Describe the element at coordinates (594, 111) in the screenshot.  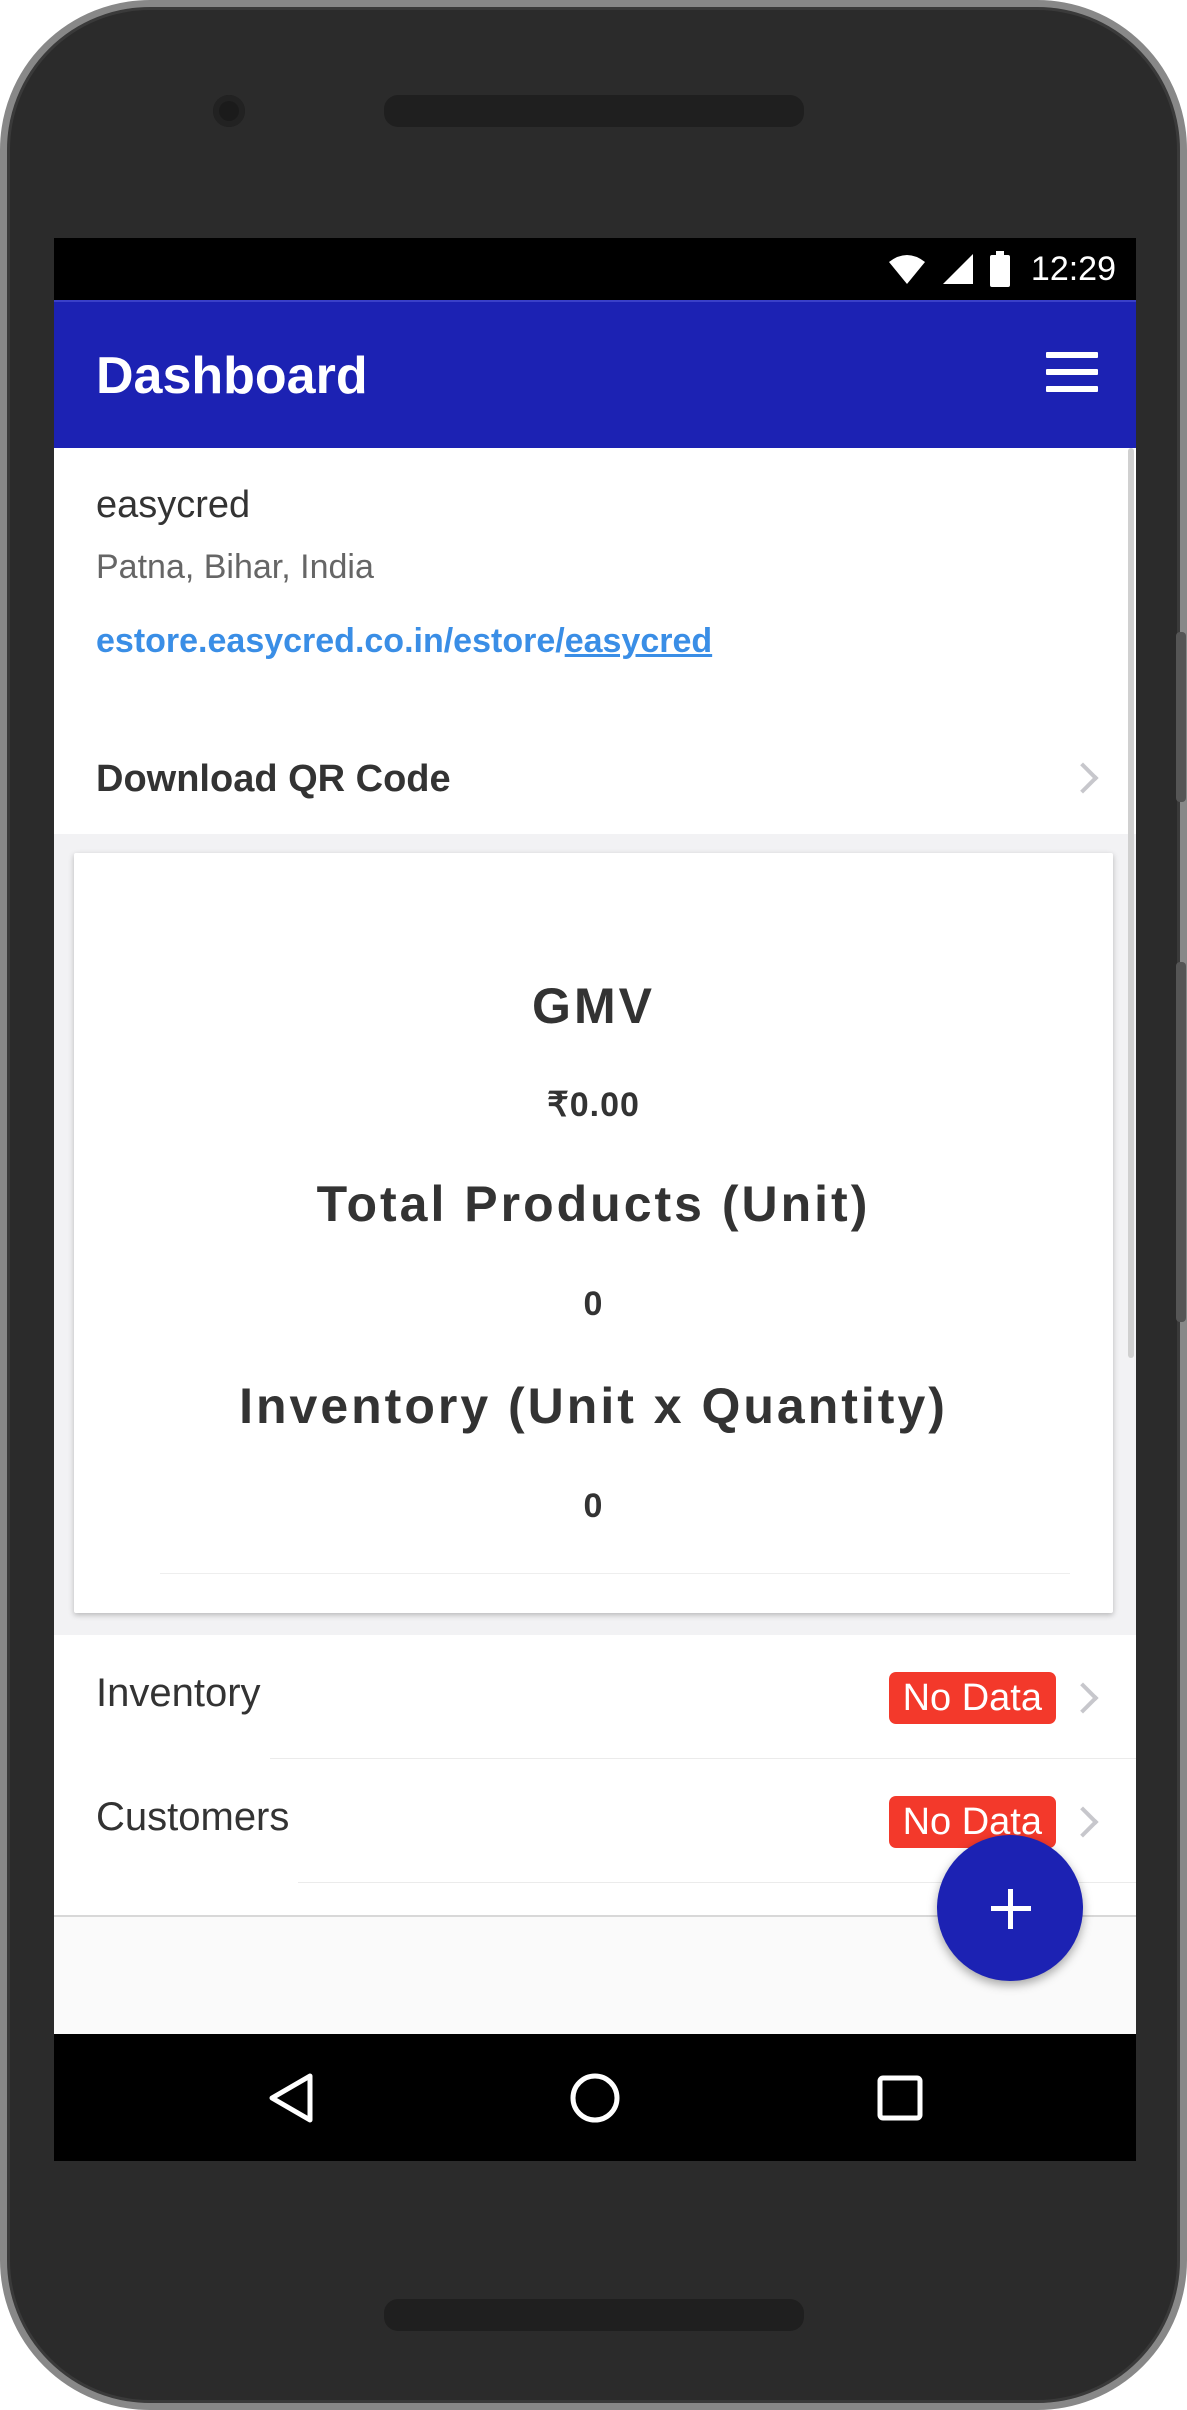
I see `earpiece-speaker` at that location.